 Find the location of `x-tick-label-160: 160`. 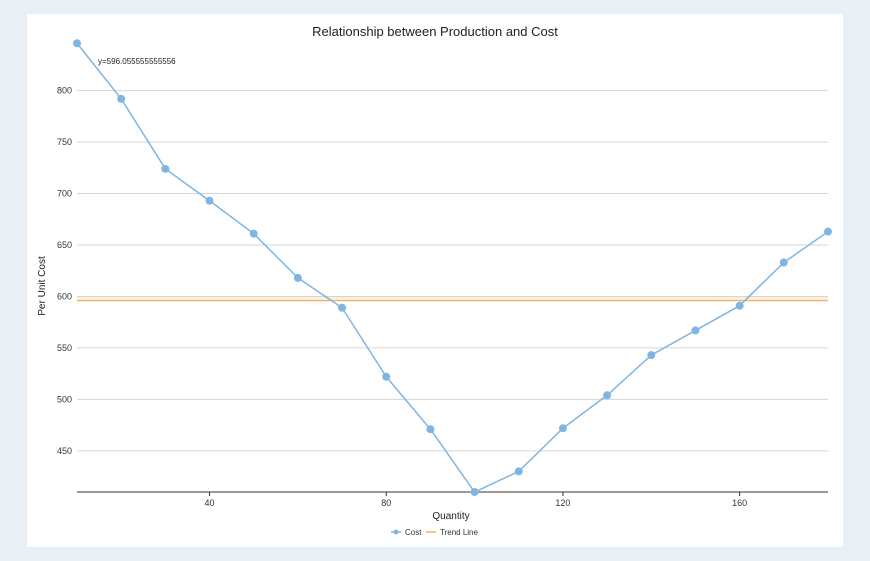

x-tick-label-160: 160 is located at coordinates (739, 503).